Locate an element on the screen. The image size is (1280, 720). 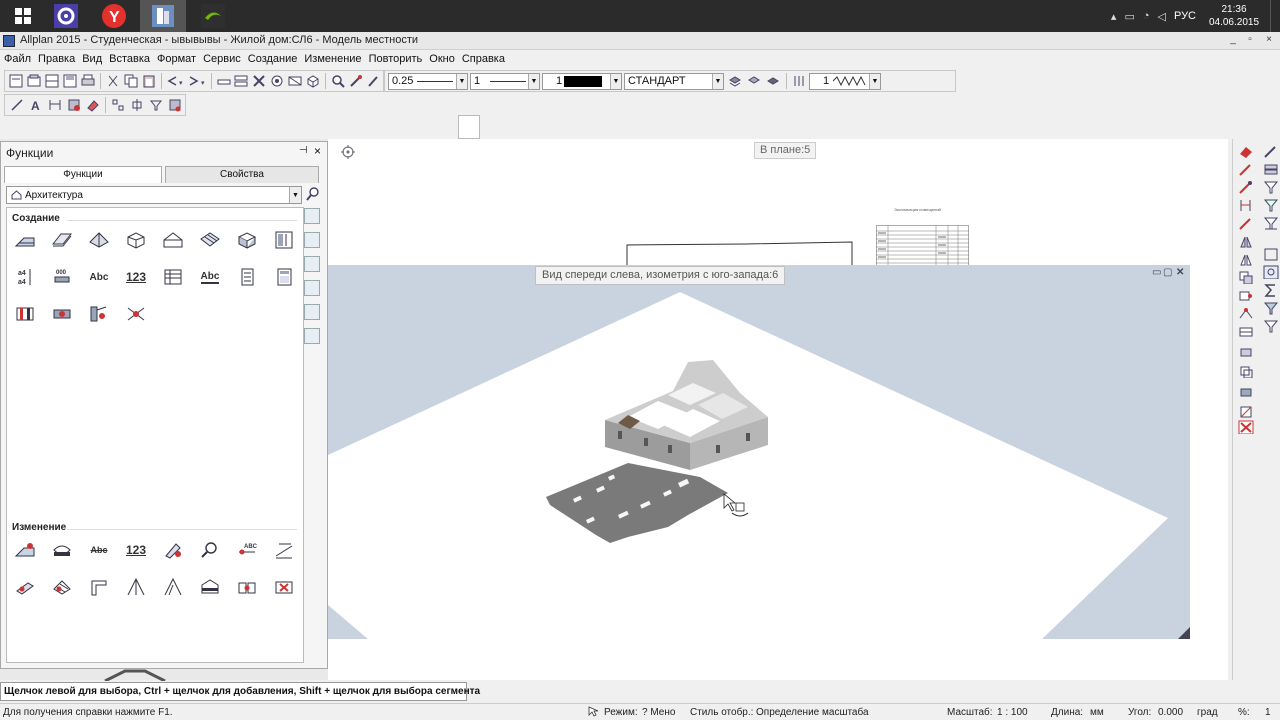
modify-roof-icon is located at coordinates (62, 587).